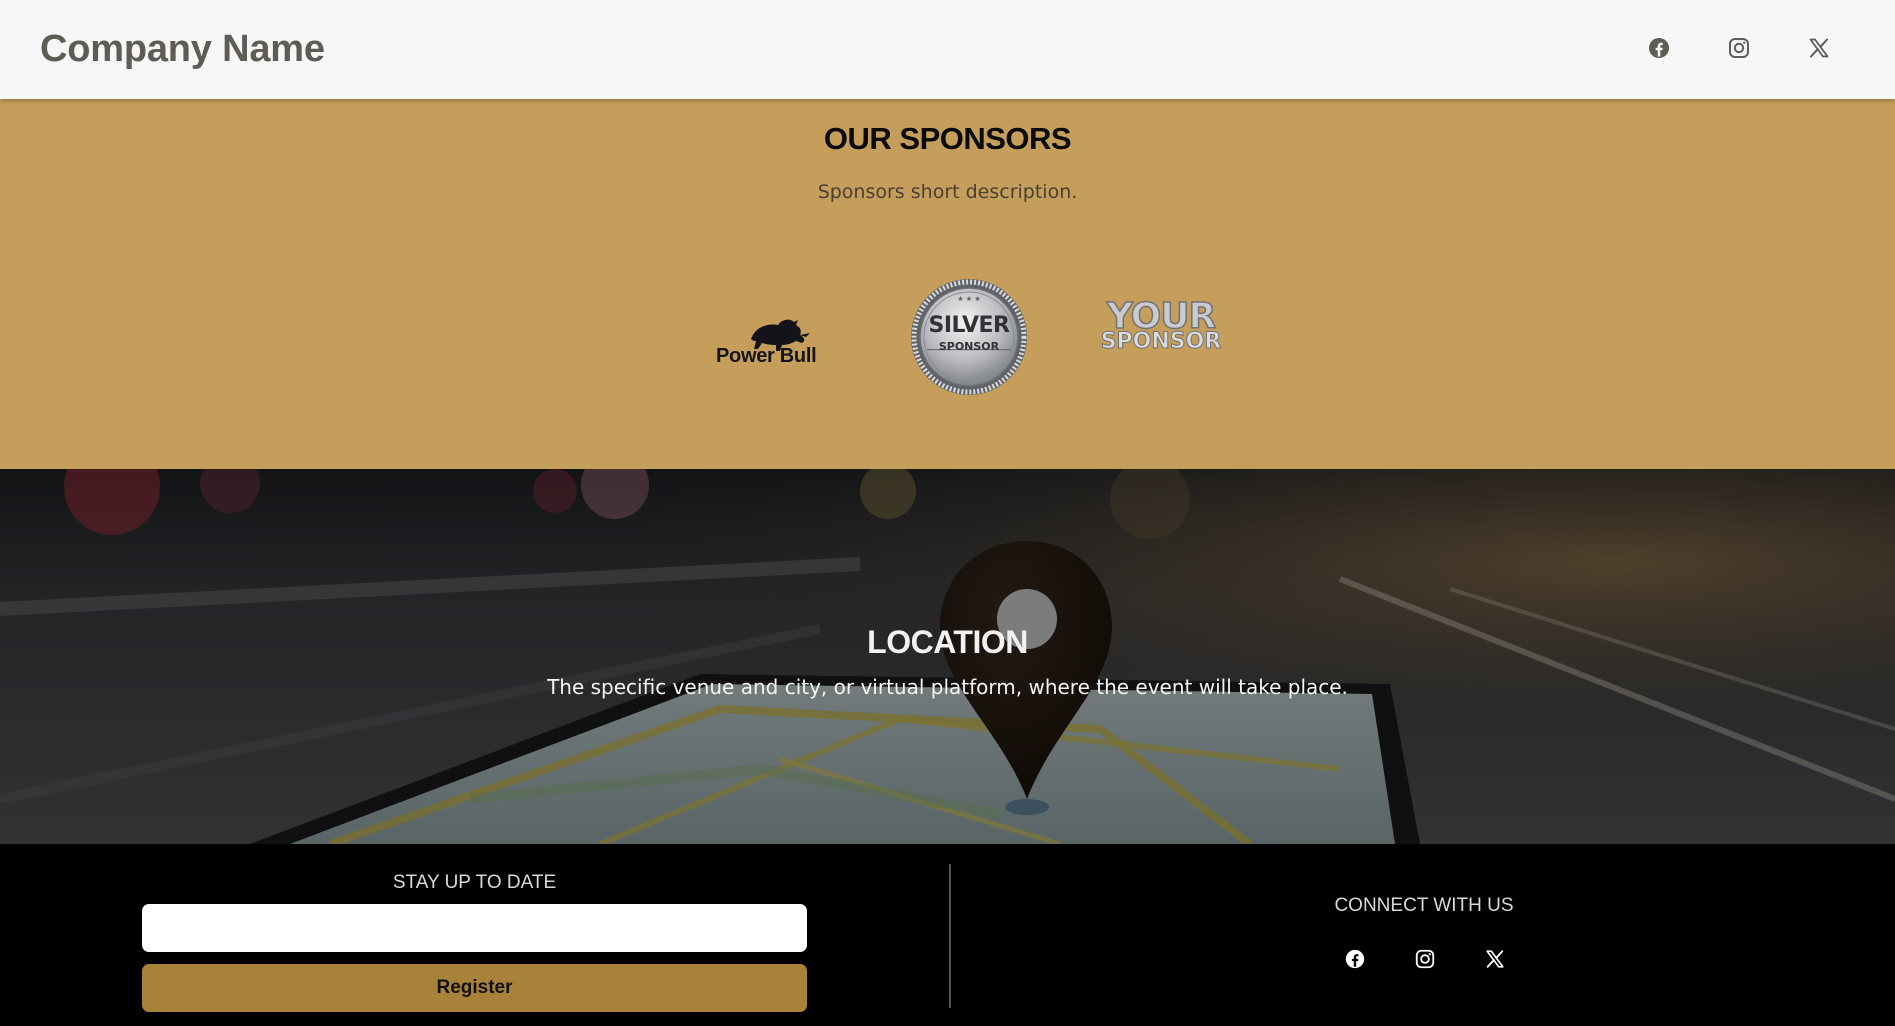  Describe the element at coordinates (766, 356) in the screenshot. I see `power-bull-wordmark: Power Bull` at that location.